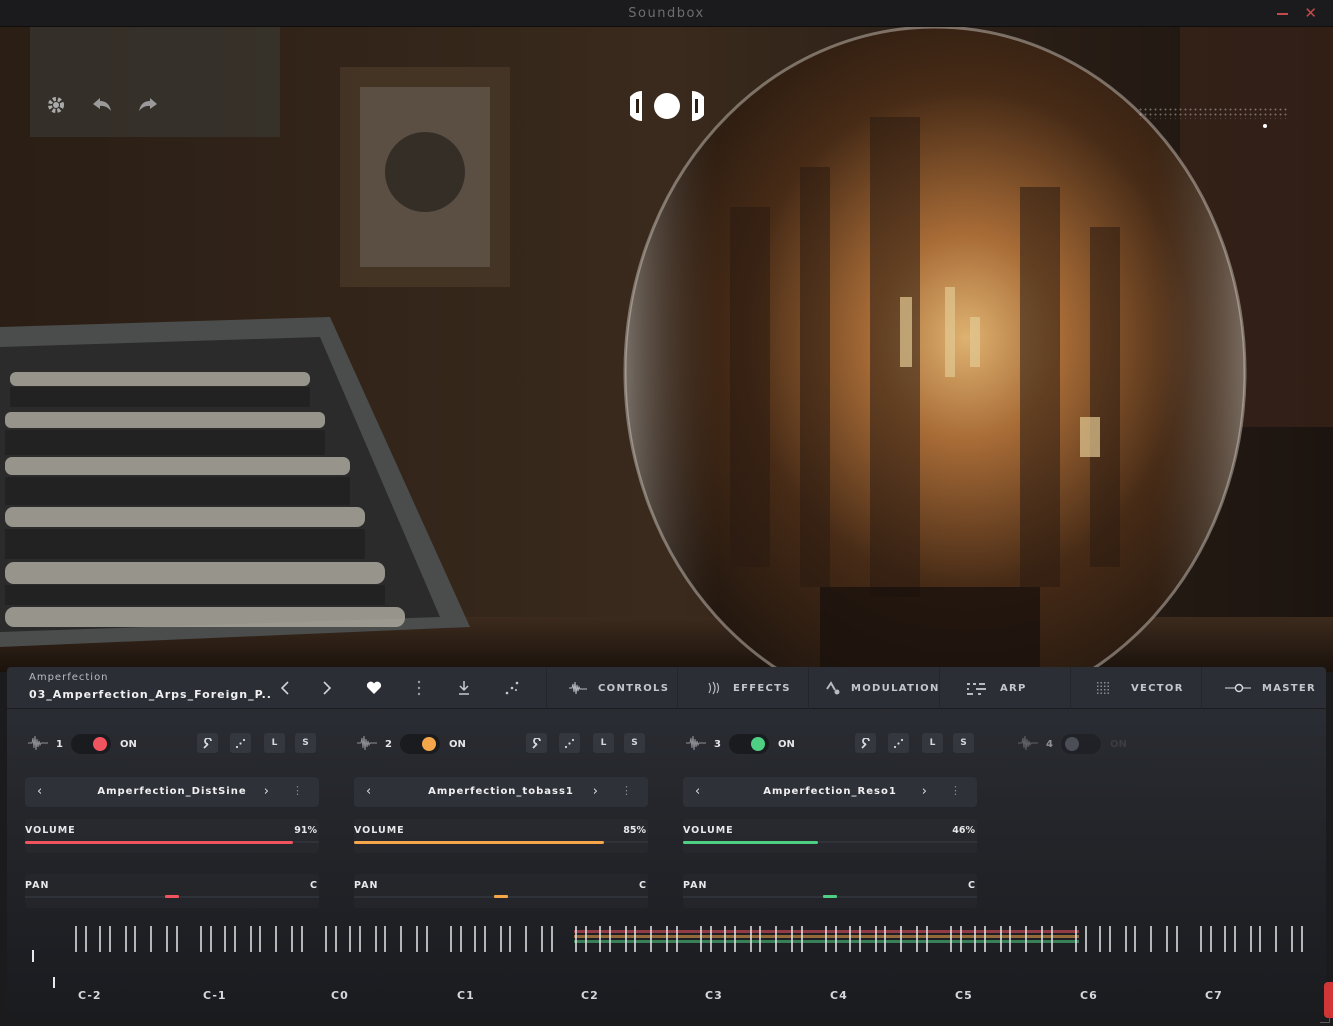 The image size is (1333, 1026). What do you see at coordinates (590, 995) in the screenshot?
I see `octave-label: C2` at bounding box center [590, 995].